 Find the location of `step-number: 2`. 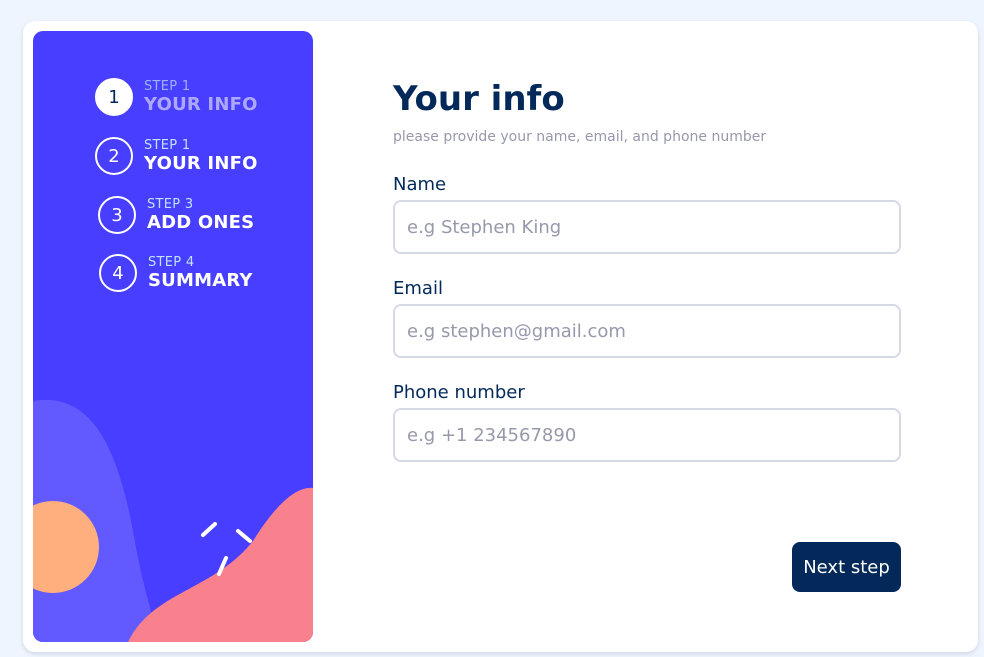

step-number: 2 is located at coordinates (114, 156).